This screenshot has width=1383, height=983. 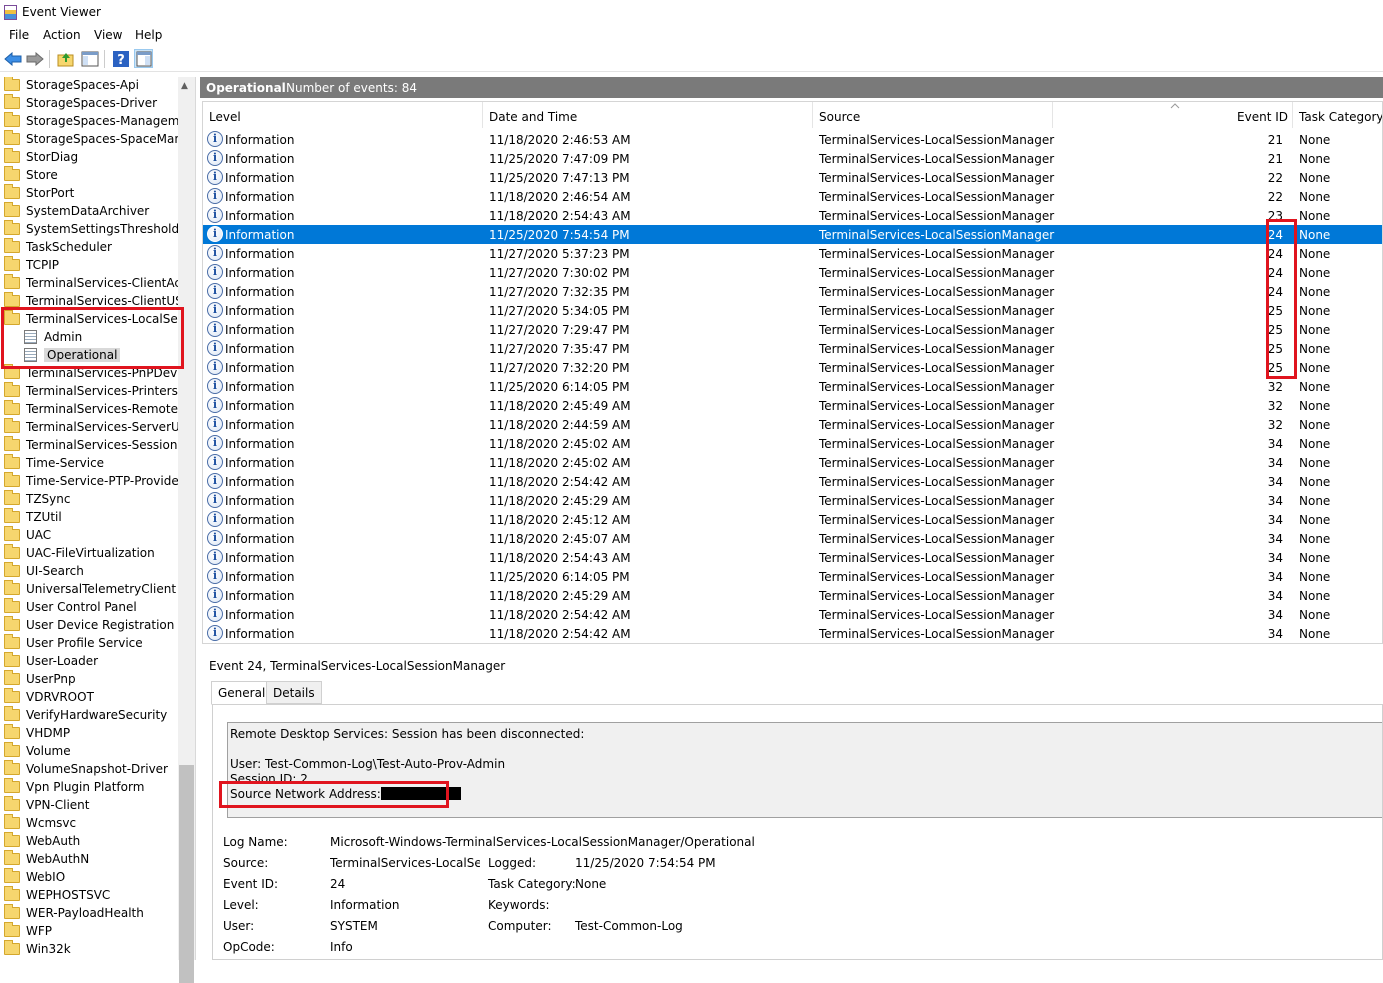 What do you see at coordinates (648, 115) in the screenshot?
I see `column-header-date: Date and Time` at bounding box center [648, 115].